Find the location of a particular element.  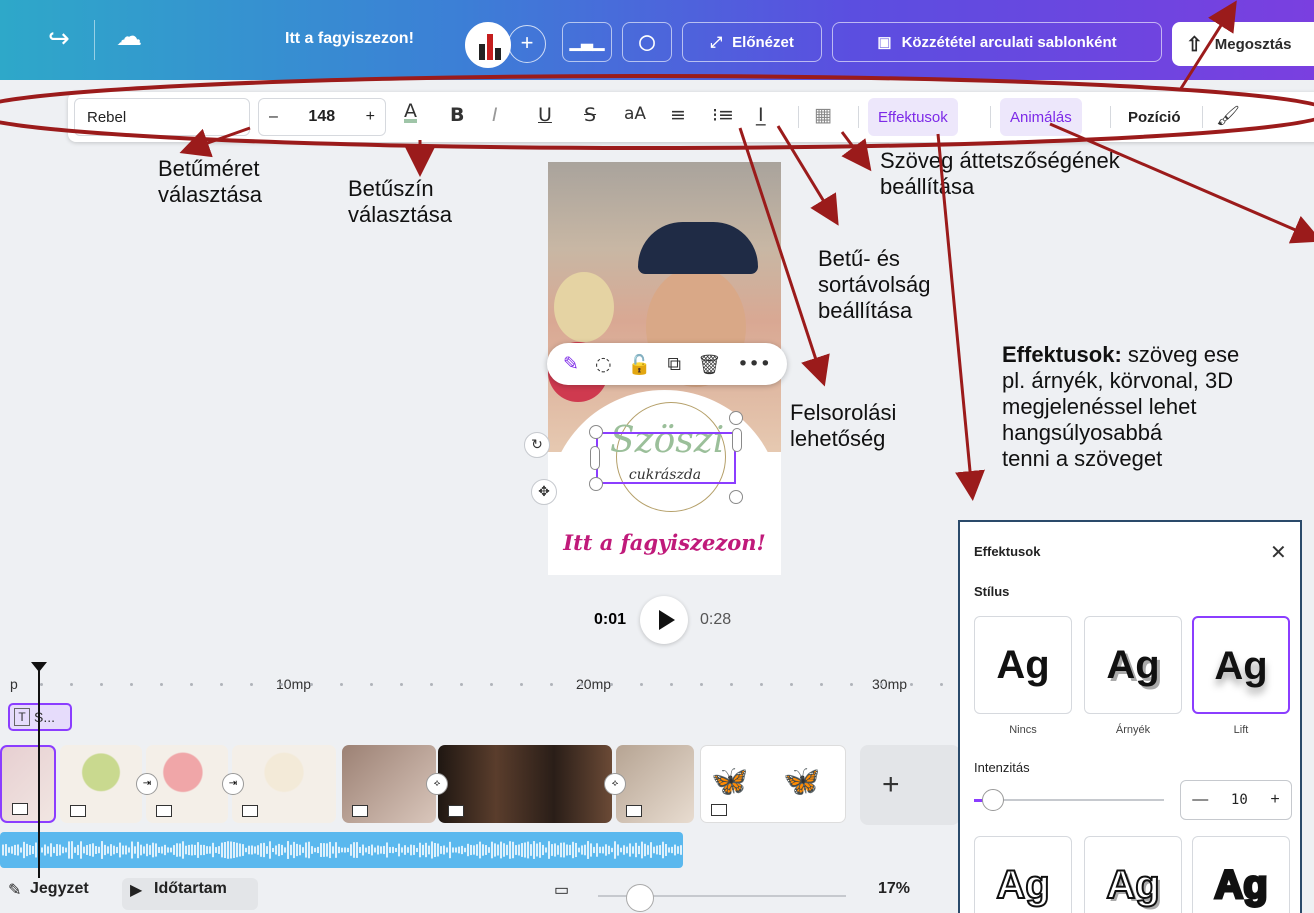

total-time: 0:28 is located at coordinates (716, 619).